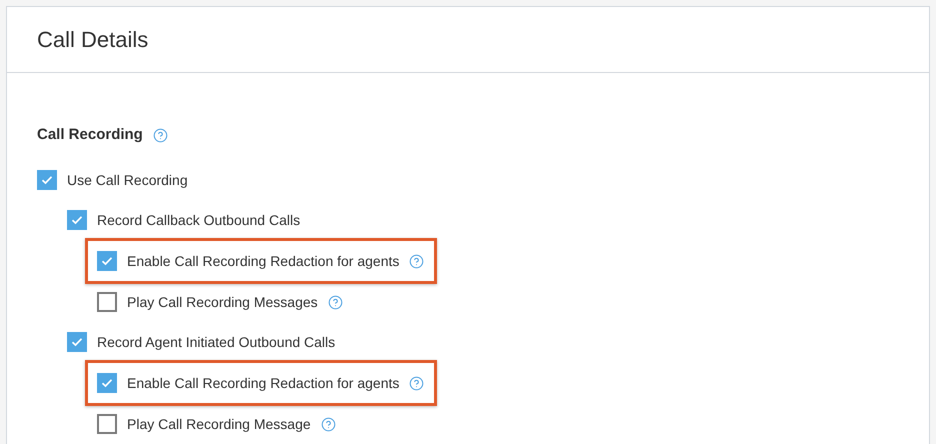 The image size is (936, 444). Describe the element at coordinates (92, 40) in the screenshot. I see `card-title: Call Details` at that location.